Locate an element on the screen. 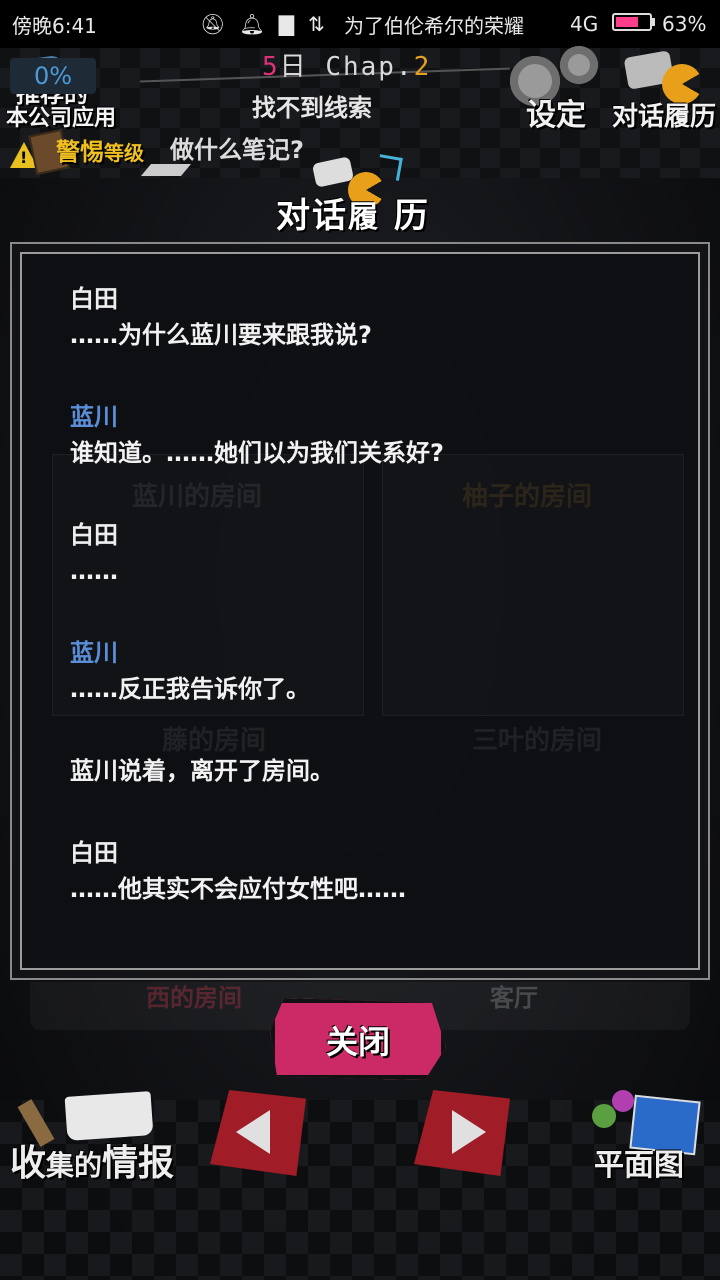 This screenshot has width=720, height=1280. collected-info-label-a: 收 is located at coordinates (28, 1163).